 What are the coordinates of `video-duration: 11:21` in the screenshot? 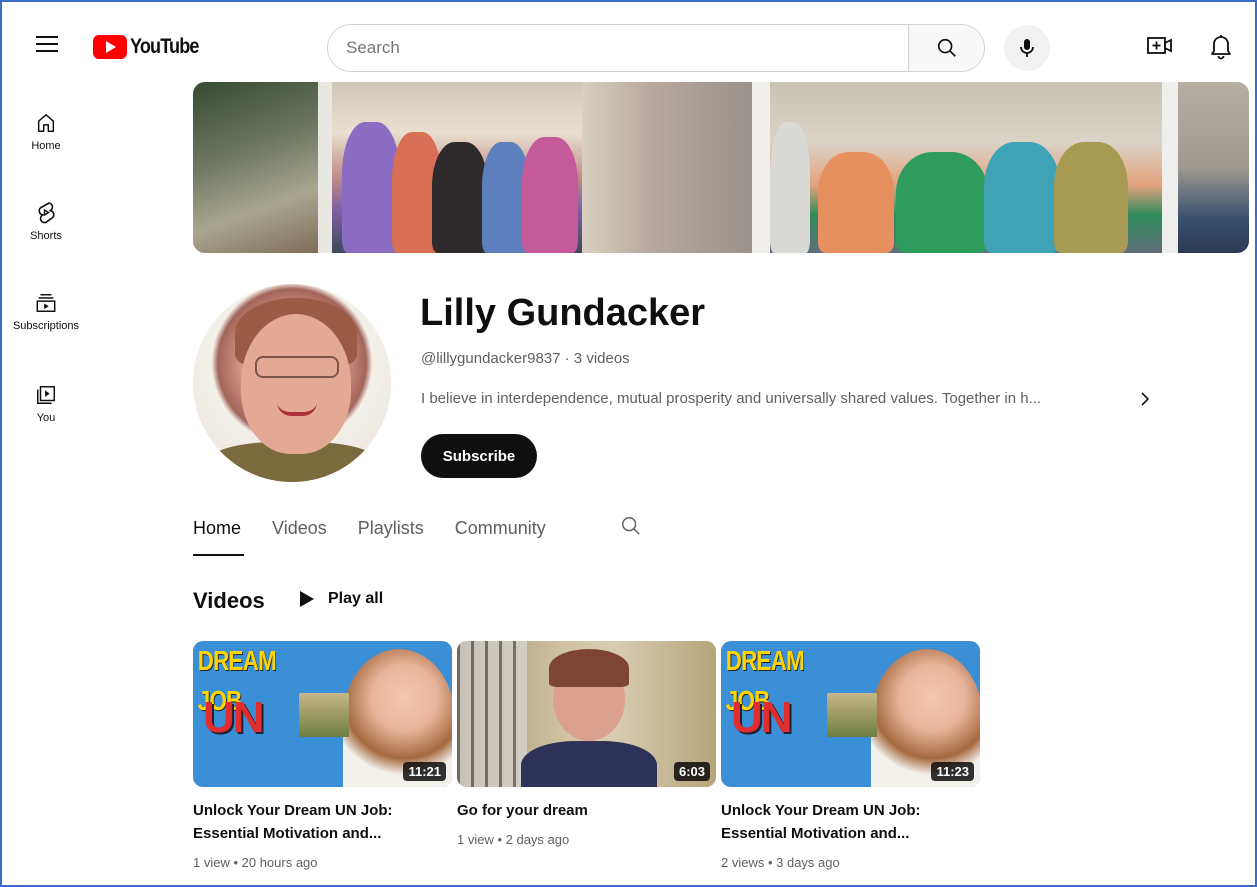 It's located at (424, 771).